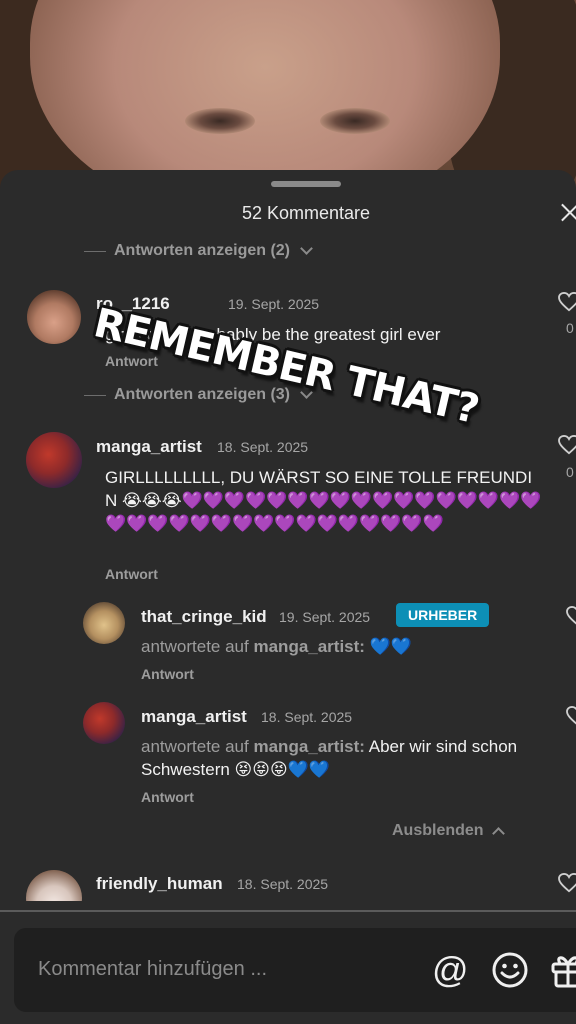  I want to click on reply-content: 💙💙, so click(388, 646).